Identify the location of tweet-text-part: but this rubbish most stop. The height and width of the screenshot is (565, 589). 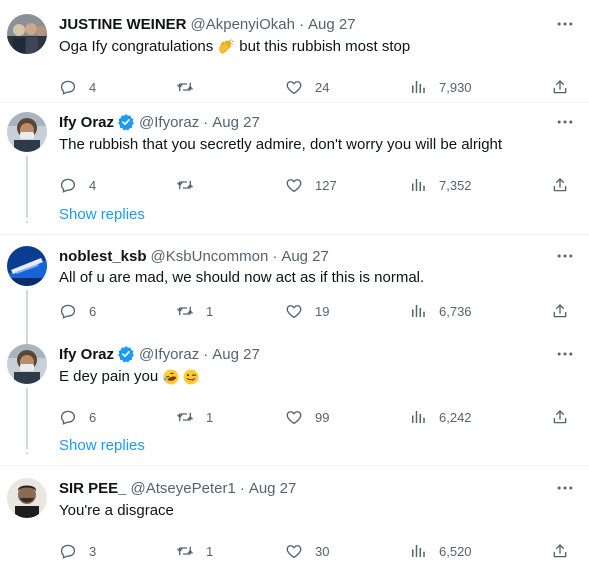
(325, 46).